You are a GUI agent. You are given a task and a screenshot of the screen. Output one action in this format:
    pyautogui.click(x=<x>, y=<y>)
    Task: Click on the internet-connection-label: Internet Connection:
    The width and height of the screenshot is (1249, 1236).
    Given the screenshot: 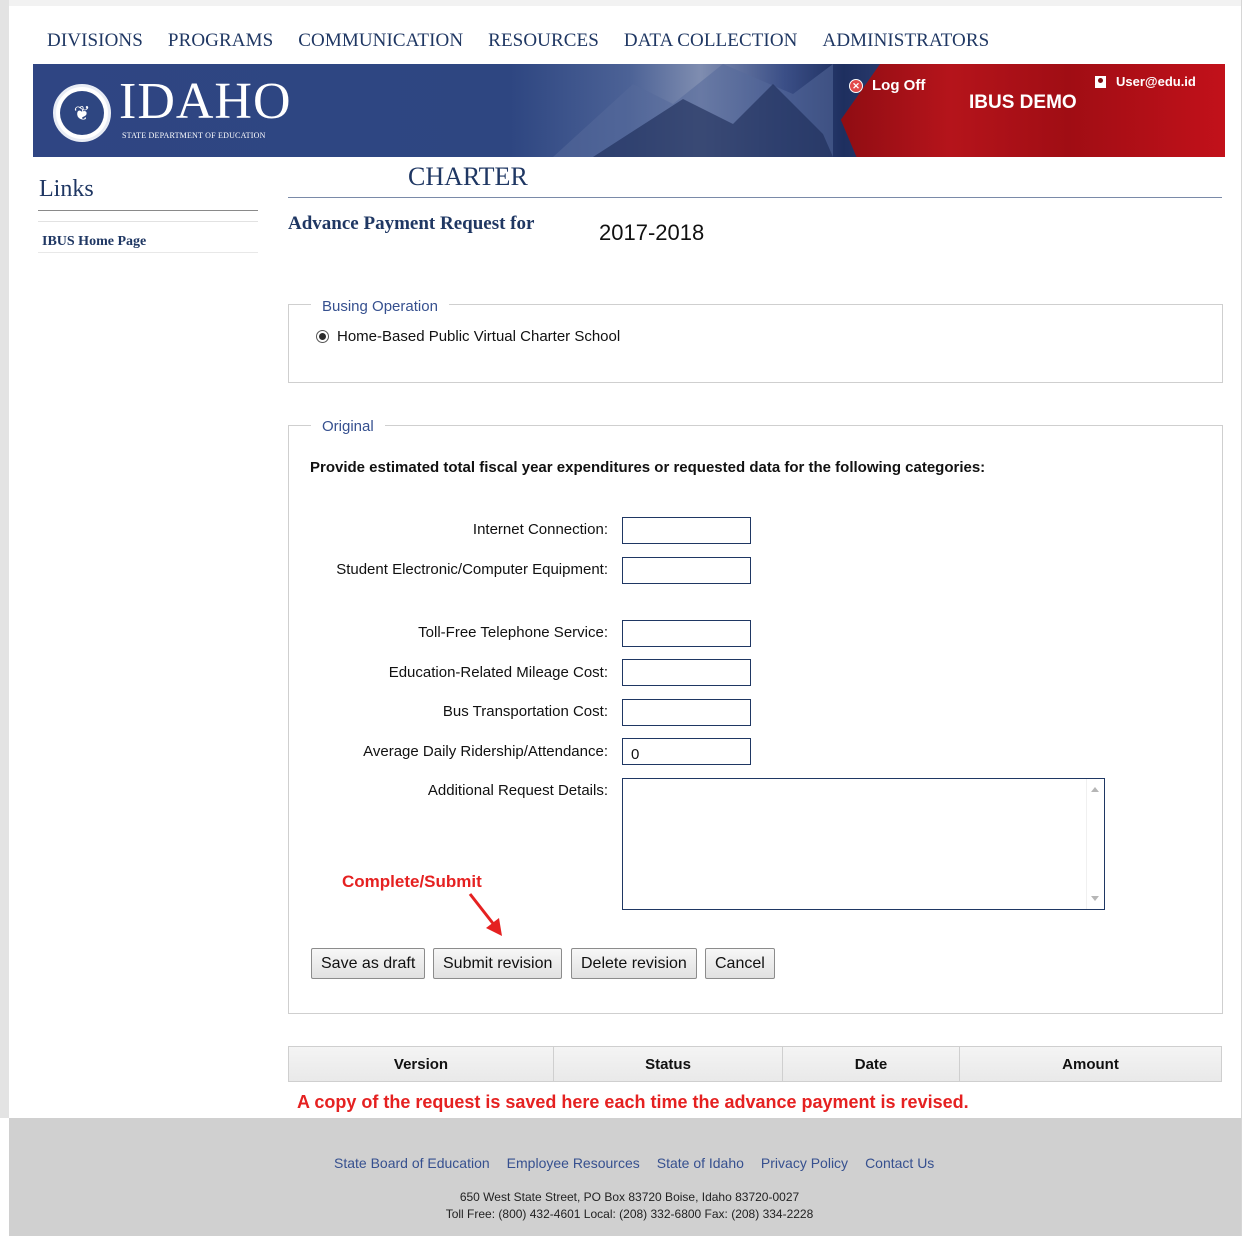 What is the action you would take?
    pyautogui.click(x=540, y=529)
    